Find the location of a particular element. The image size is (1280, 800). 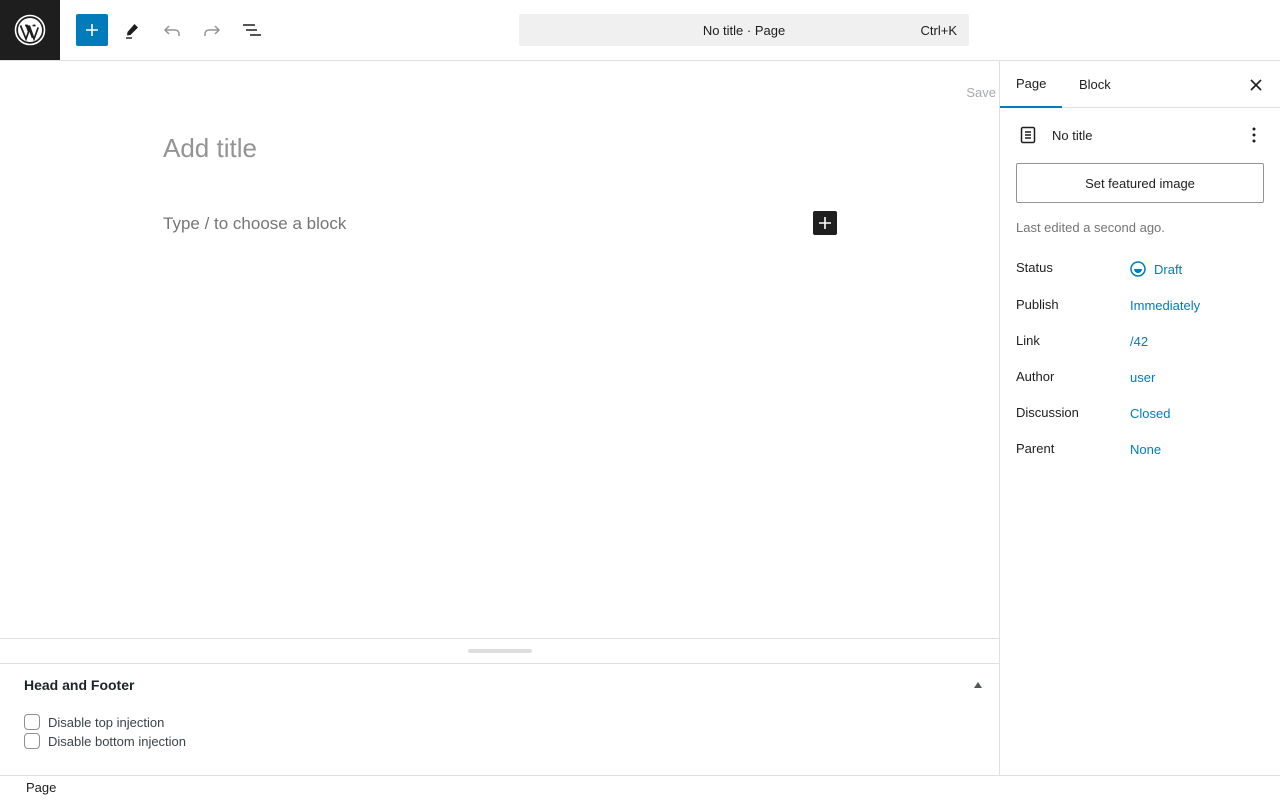

post-title-field: Add title is located at coordinates (210, 148).